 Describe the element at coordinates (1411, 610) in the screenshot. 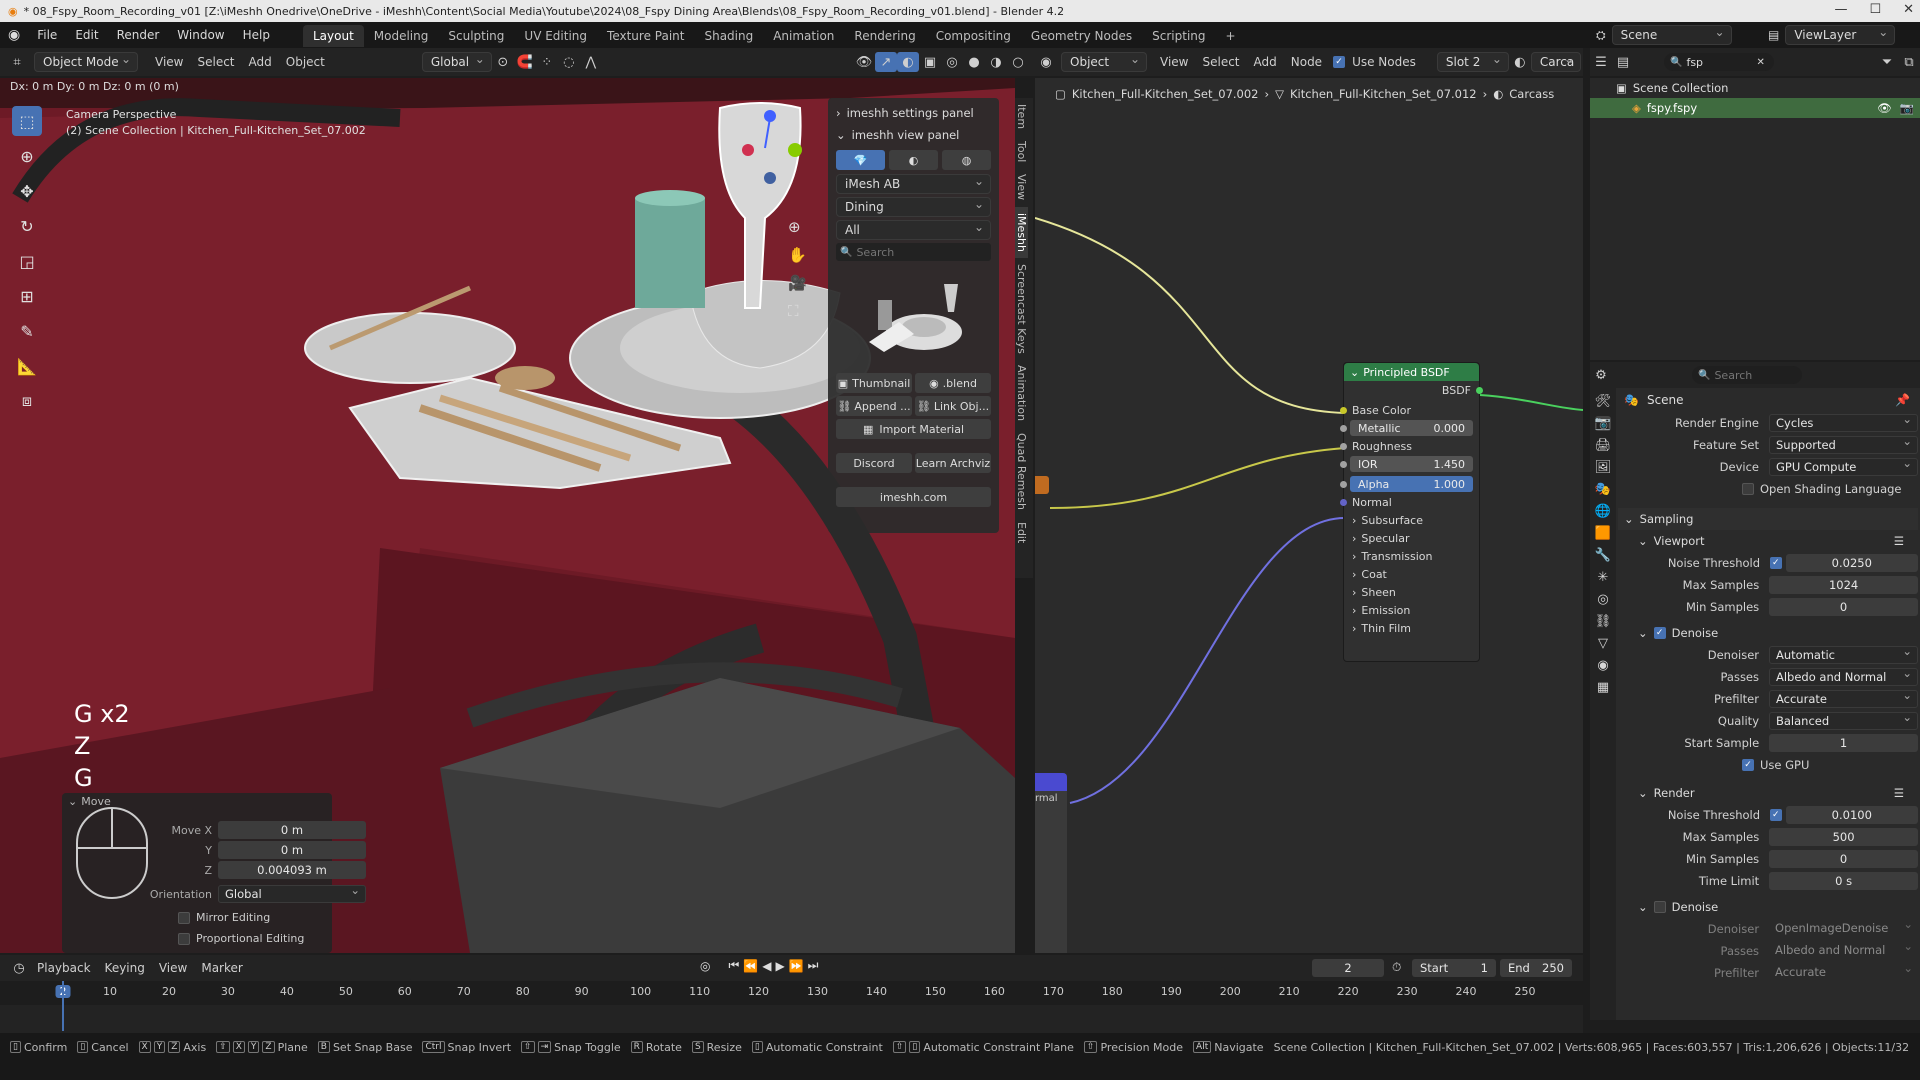

I see `subpanel-emission: › Emission` at that location.